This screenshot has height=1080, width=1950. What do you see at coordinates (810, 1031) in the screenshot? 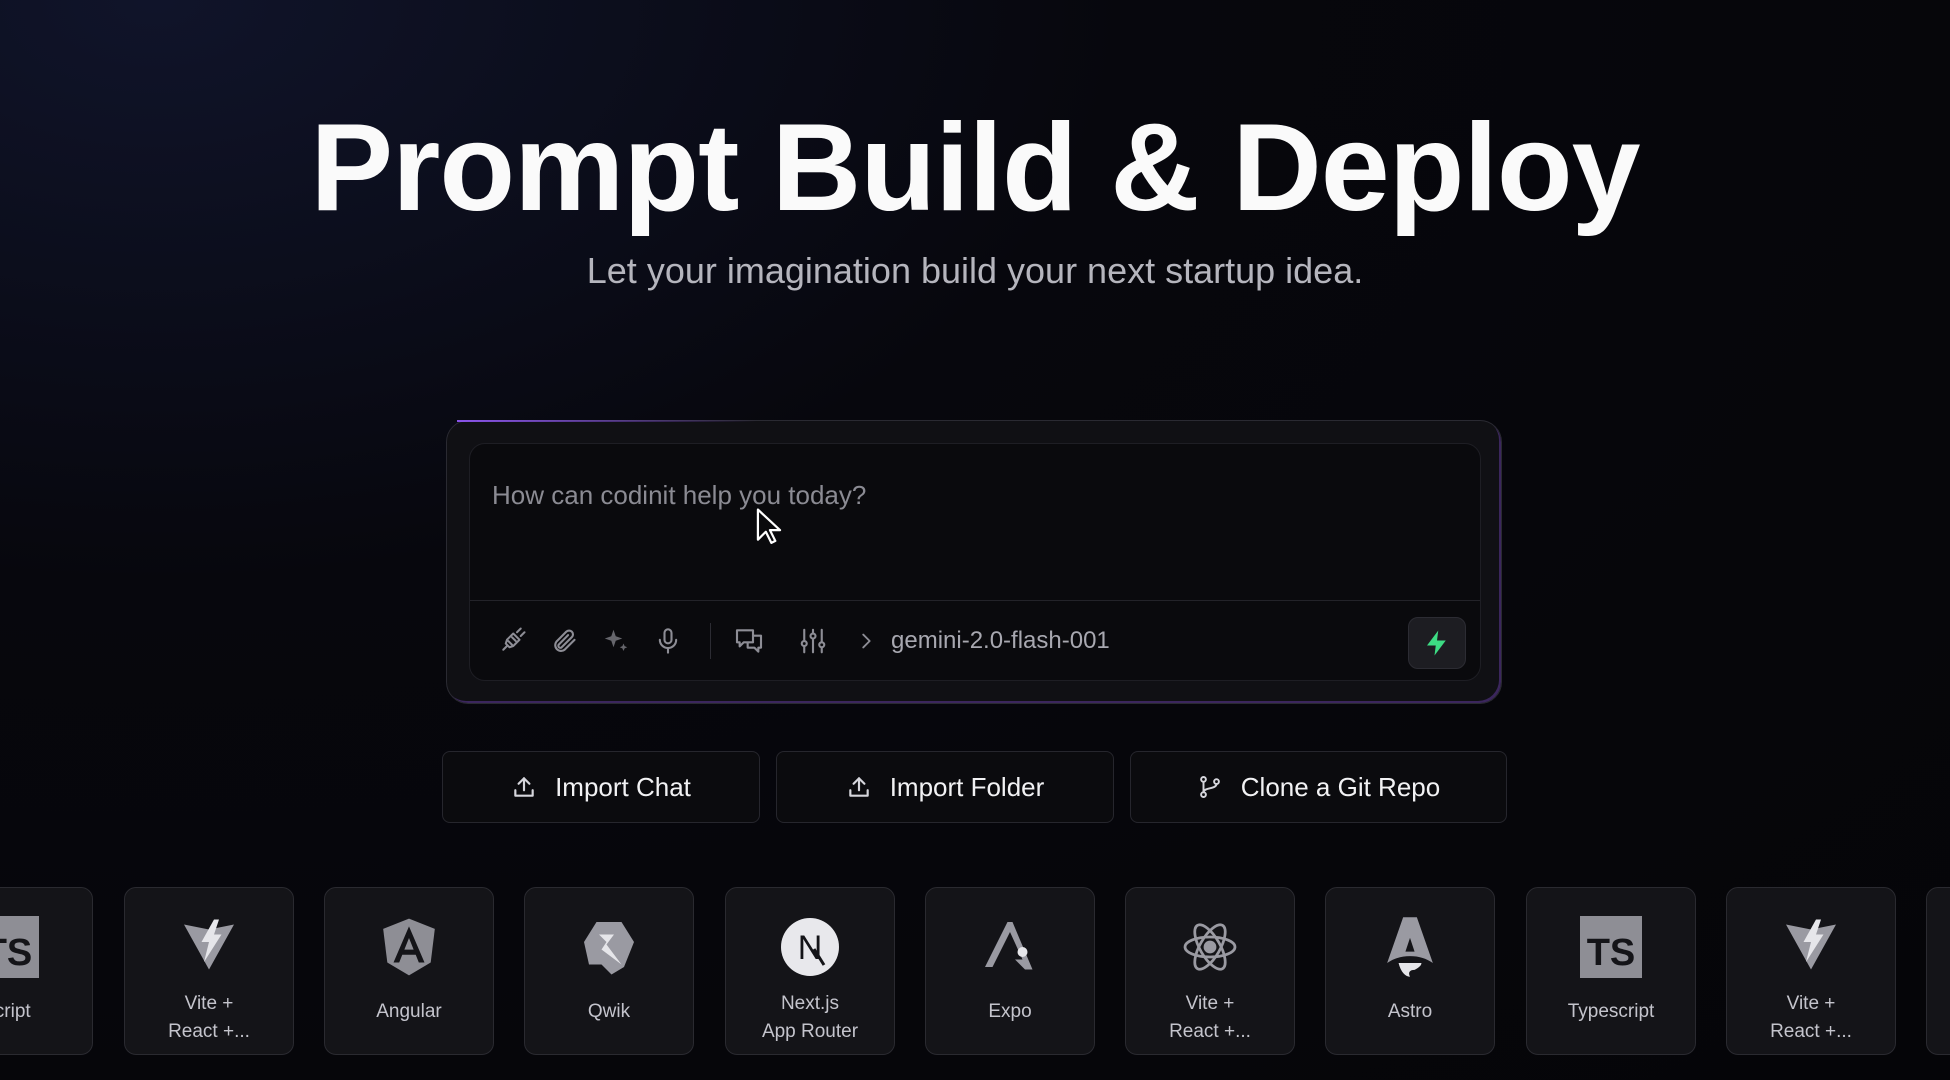
I see `template-label-line2: App Router` at bounding box center [810, 1031].